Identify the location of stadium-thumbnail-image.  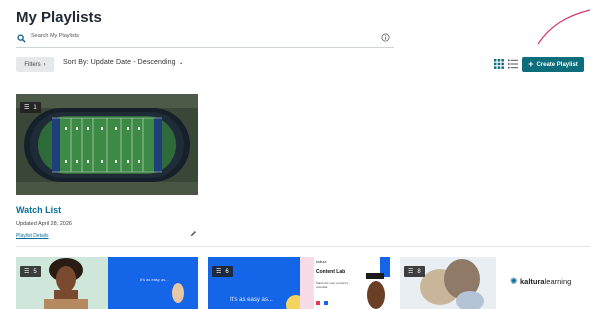
(107, 144).